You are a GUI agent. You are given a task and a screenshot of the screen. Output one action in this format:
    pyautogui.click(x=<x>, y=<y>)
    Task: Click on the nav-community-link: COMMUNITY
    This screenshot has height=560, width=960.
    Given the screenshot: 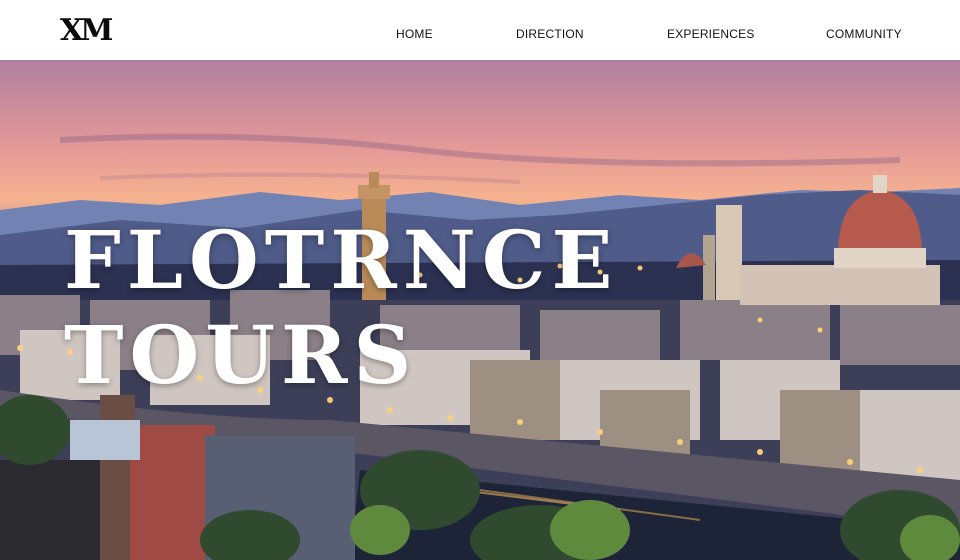 What is the action you would take?
    pyautogui.click(x=864, y=34)
    